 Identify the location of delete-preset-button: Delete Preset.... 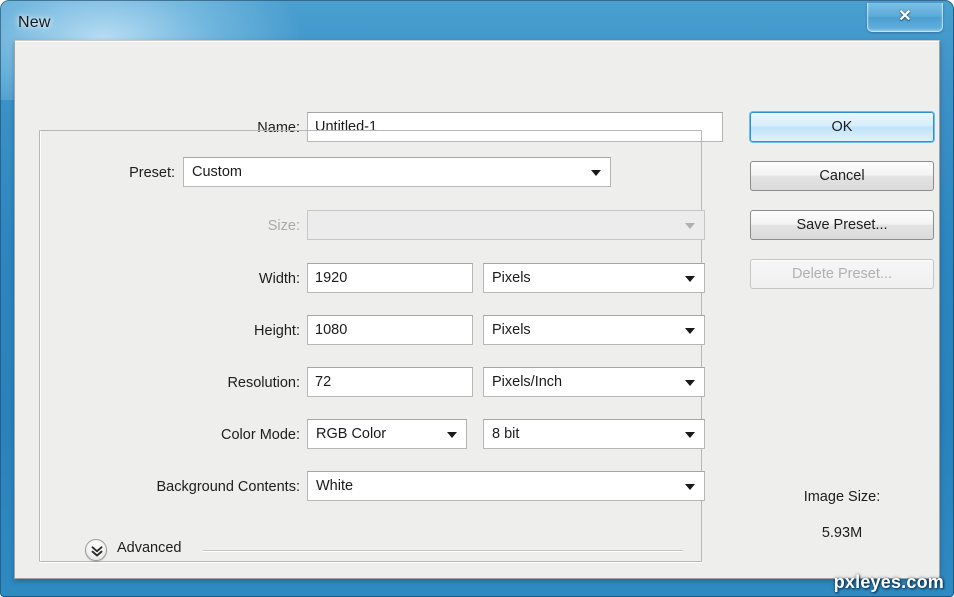
(842, 274).